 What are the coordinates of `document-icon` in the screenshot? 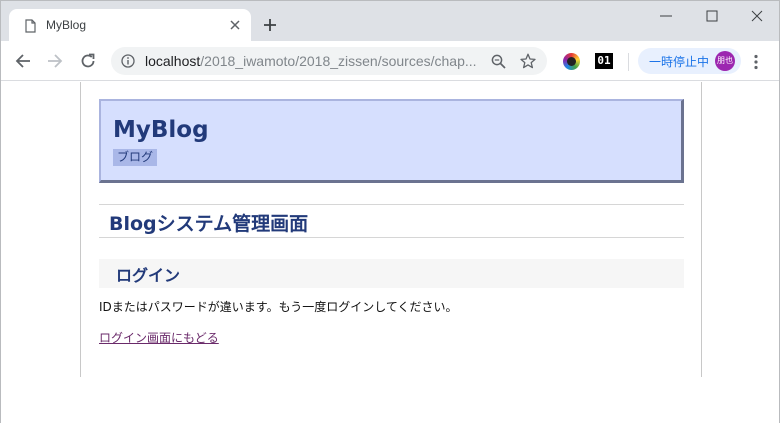 It's located at (30, 26).